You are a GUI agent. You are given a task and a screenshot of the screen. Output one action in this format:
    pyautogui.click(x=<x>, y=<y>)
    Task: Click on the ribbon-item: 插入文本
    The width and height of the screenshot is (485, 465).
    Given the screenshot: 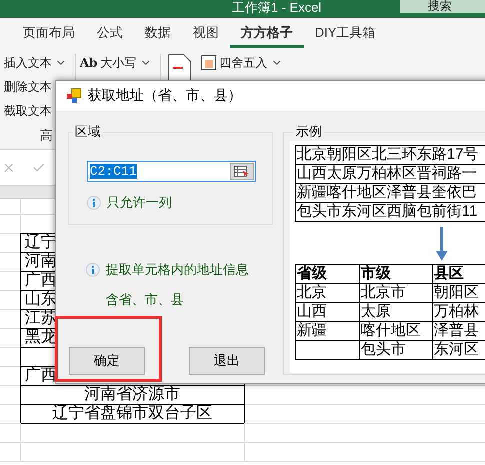 What is the action you would take?
    pyautogui.click(x=35, y=63)
    